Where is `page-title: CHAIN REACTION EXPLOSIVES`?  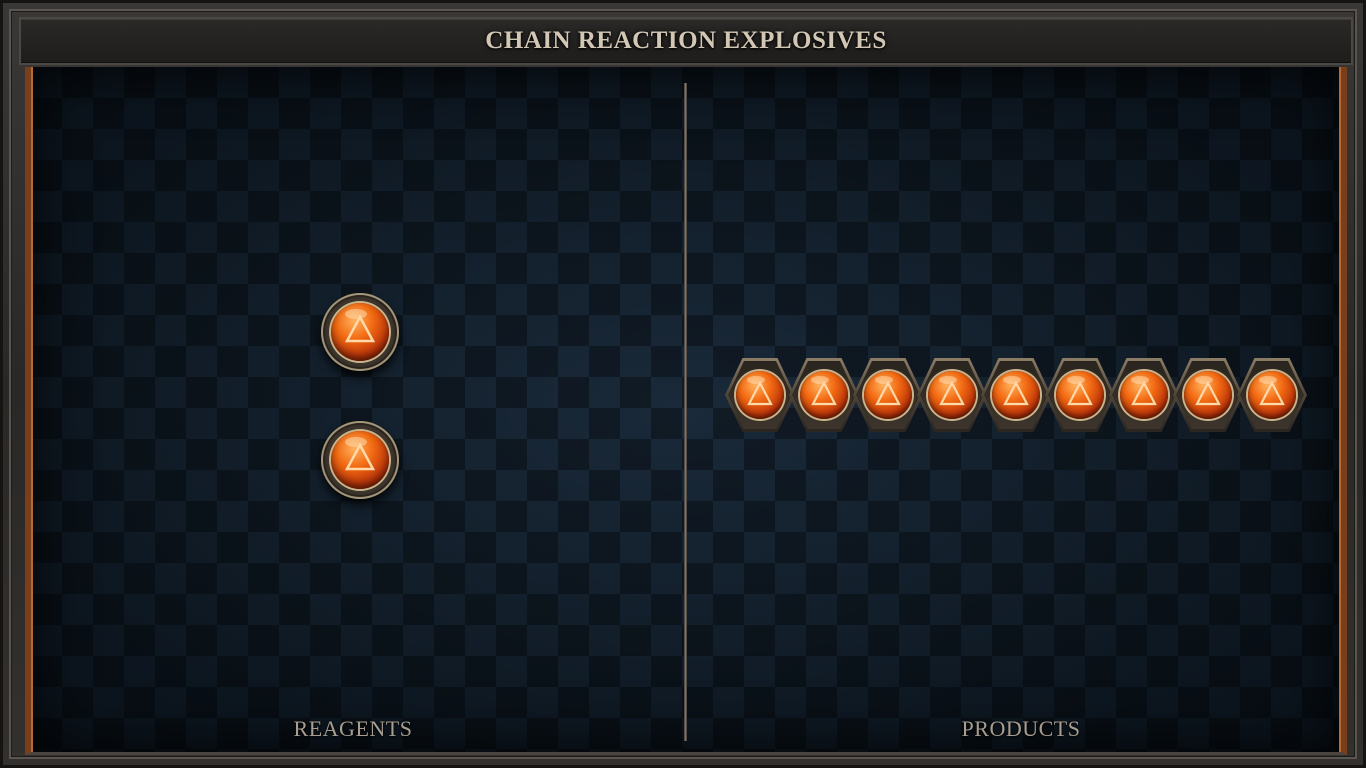
page-title: CHAIN REACTION EXPLOSIVES is located at coordinates (686, 40).